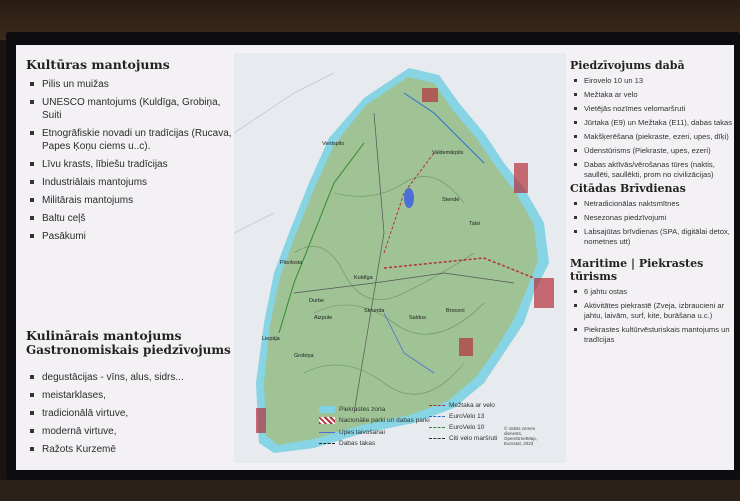  Describe the element at coordinates (652, 218) in the screenshot. I see `list-item: Nesezonas piedzīvojumi` at that location.